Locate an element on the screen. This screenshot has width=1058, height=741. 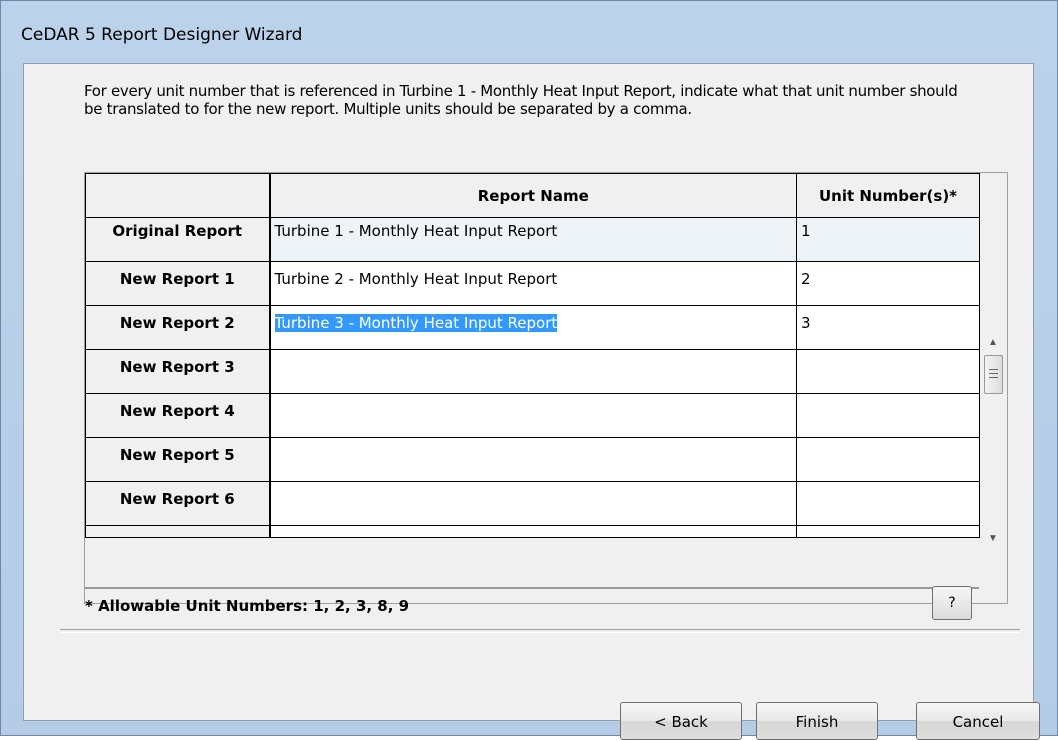
report-name-cell: Turbine 2 - Monthly Heat Input Report is located at coordinates (533, 283).